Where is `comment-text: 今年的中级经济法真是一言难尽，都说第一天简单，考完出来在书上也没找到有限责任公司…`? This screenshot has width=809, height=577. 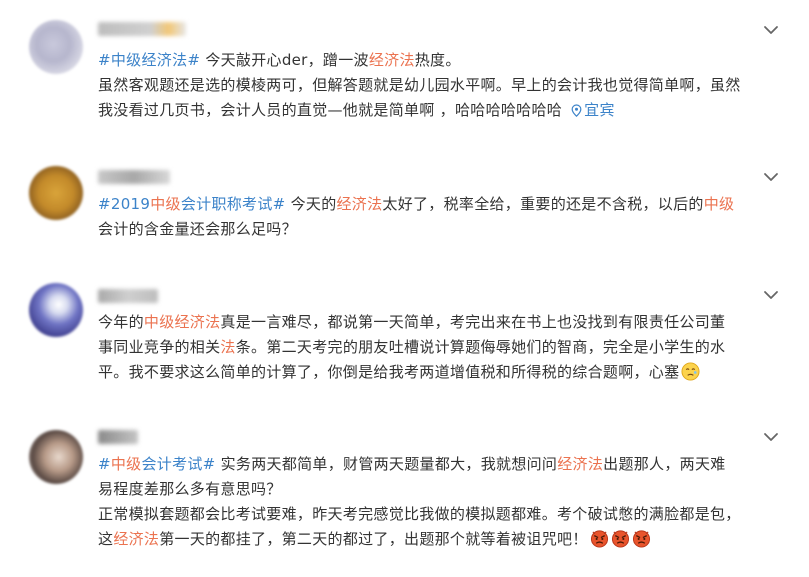 comment-text: 今年的中级经济法真是一言难尽，都说第一天简单，考完出来在书上也没找到有限责任公司… is located at coordinates (429, 347).